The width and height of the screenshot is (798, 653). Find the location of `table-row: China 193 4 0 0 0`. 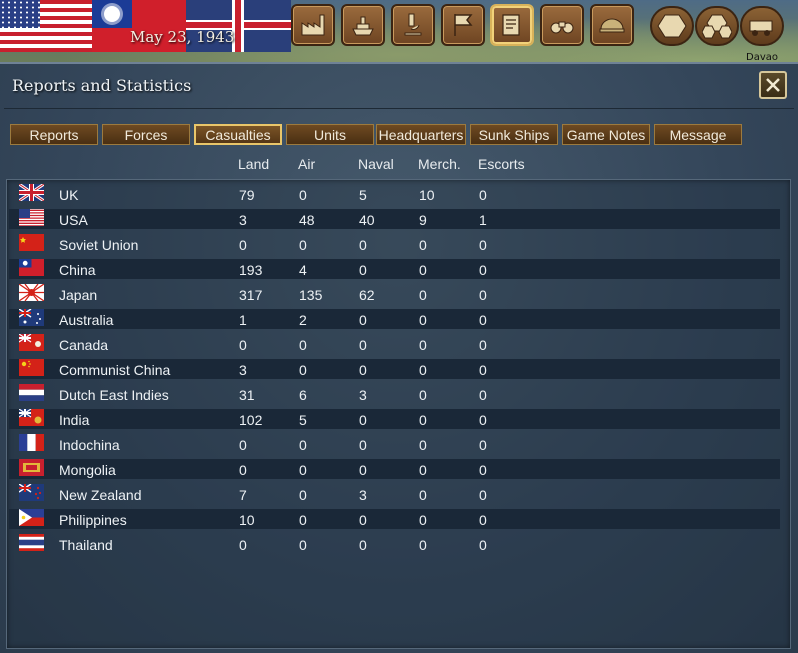

table-row: China 193 4 0 0 0 is located at coordinates (394, 269).